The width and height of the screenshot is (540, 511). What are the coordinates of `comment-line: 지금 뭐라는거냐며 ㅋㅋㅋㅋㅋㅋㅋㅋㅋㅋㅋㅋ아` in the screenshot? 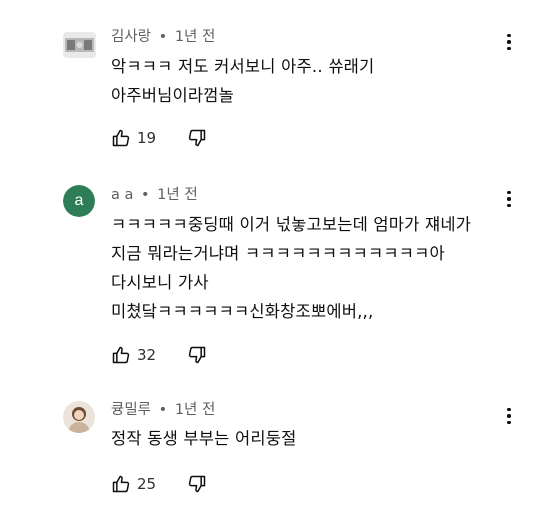 It's located at (278, 253).